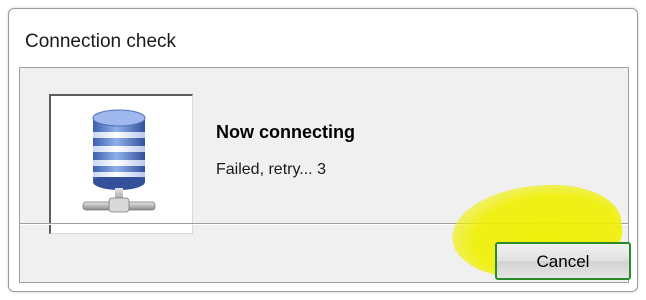 The height and width of the screenshot is (300, 646). I want to click on icon-frame, so click(121, 164).